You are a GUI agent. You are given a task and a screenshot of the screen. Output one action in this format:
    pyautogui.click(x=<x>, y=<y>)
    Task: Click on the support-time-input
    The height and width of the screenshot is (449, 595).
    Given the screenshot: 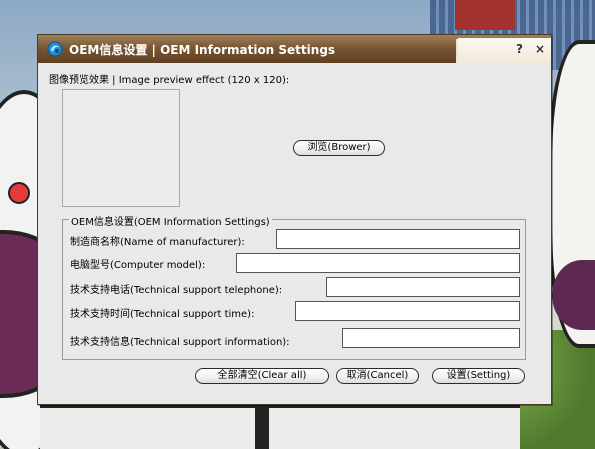 What is the action you would take?
    pyautogui.click(x=407, y=311)
    